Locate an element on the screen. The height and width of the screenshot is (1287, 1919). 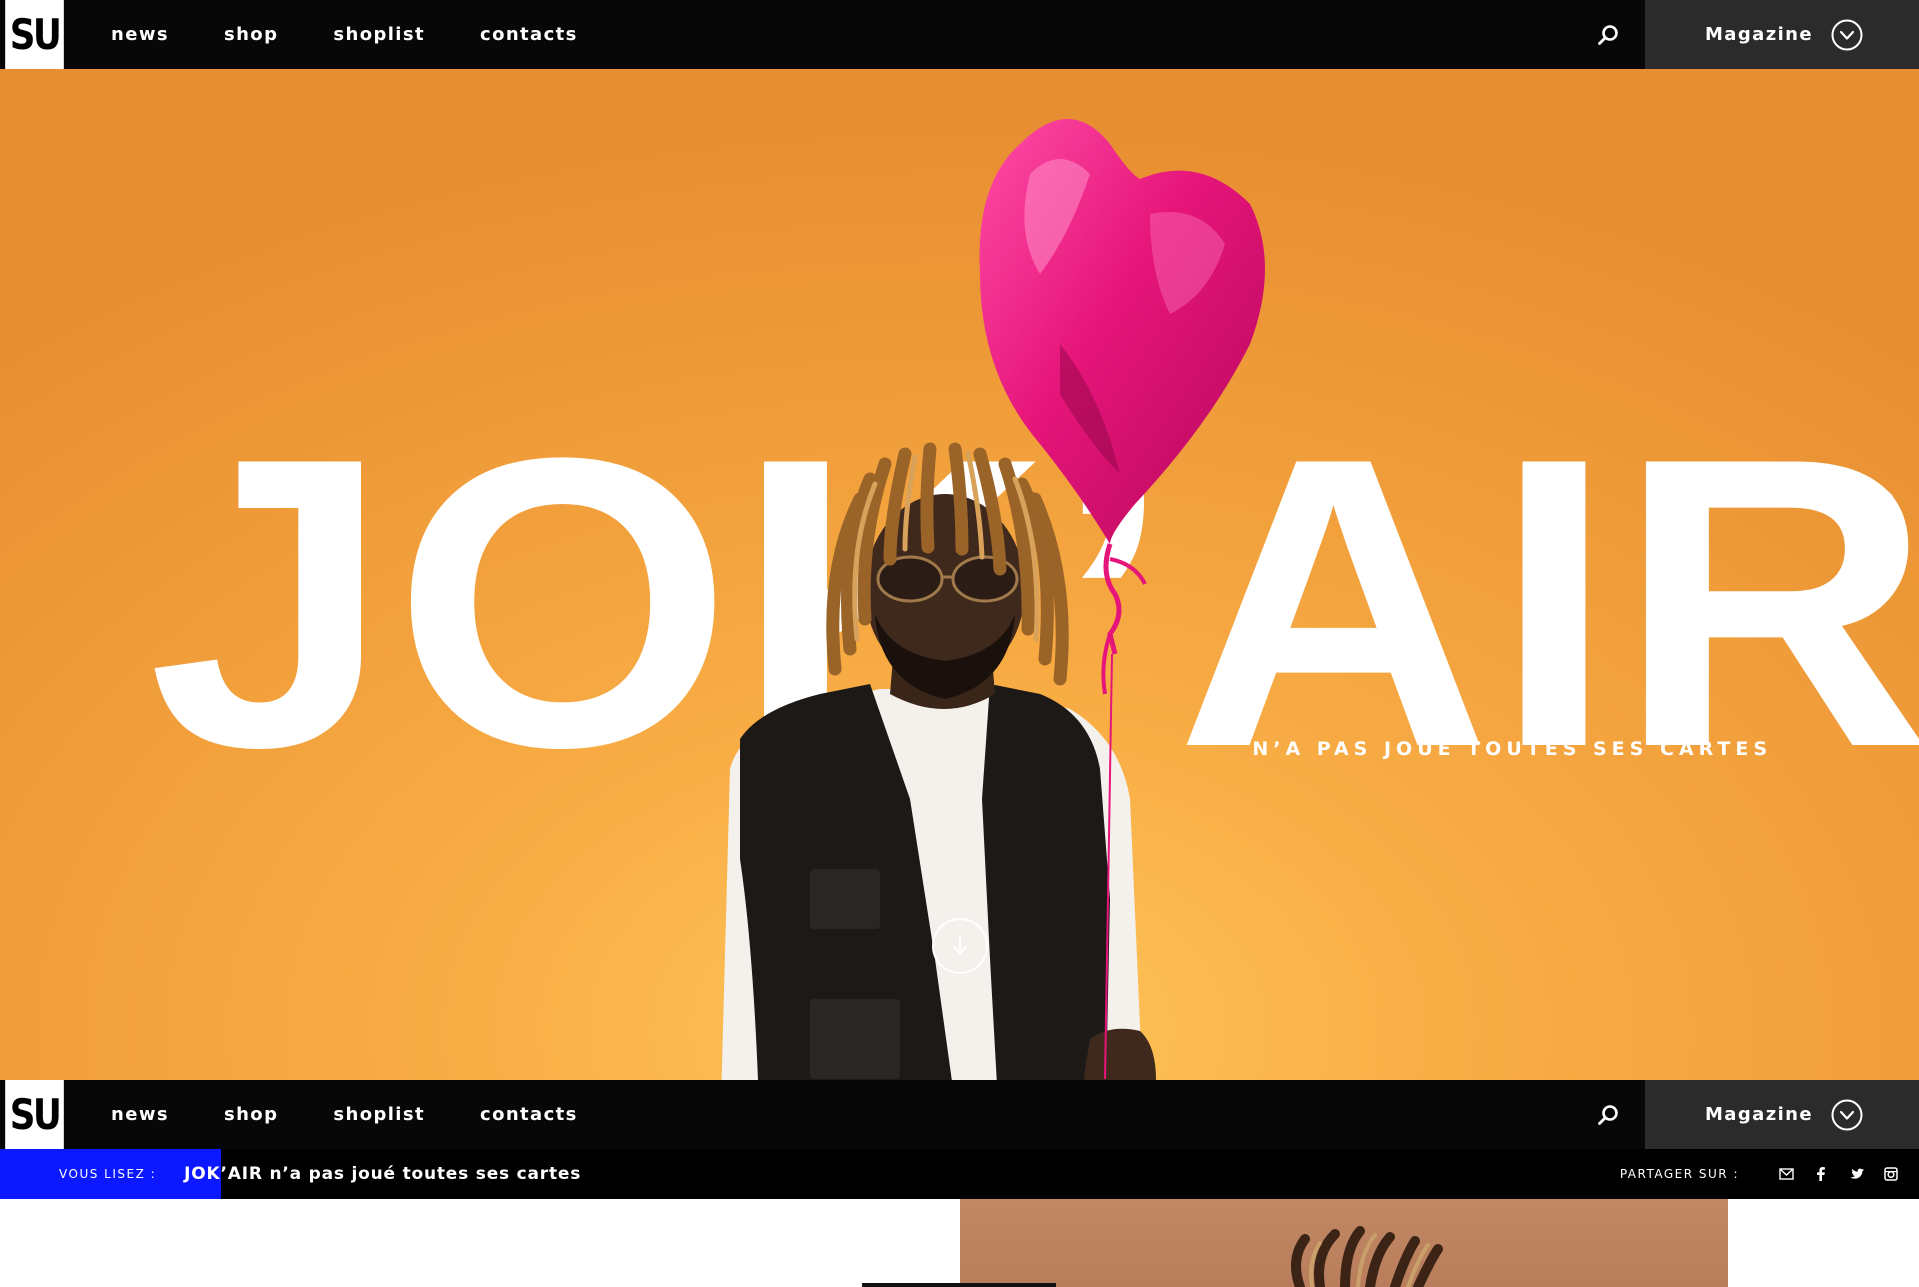
arrow-down-icon is located at coordinates (960, 945).